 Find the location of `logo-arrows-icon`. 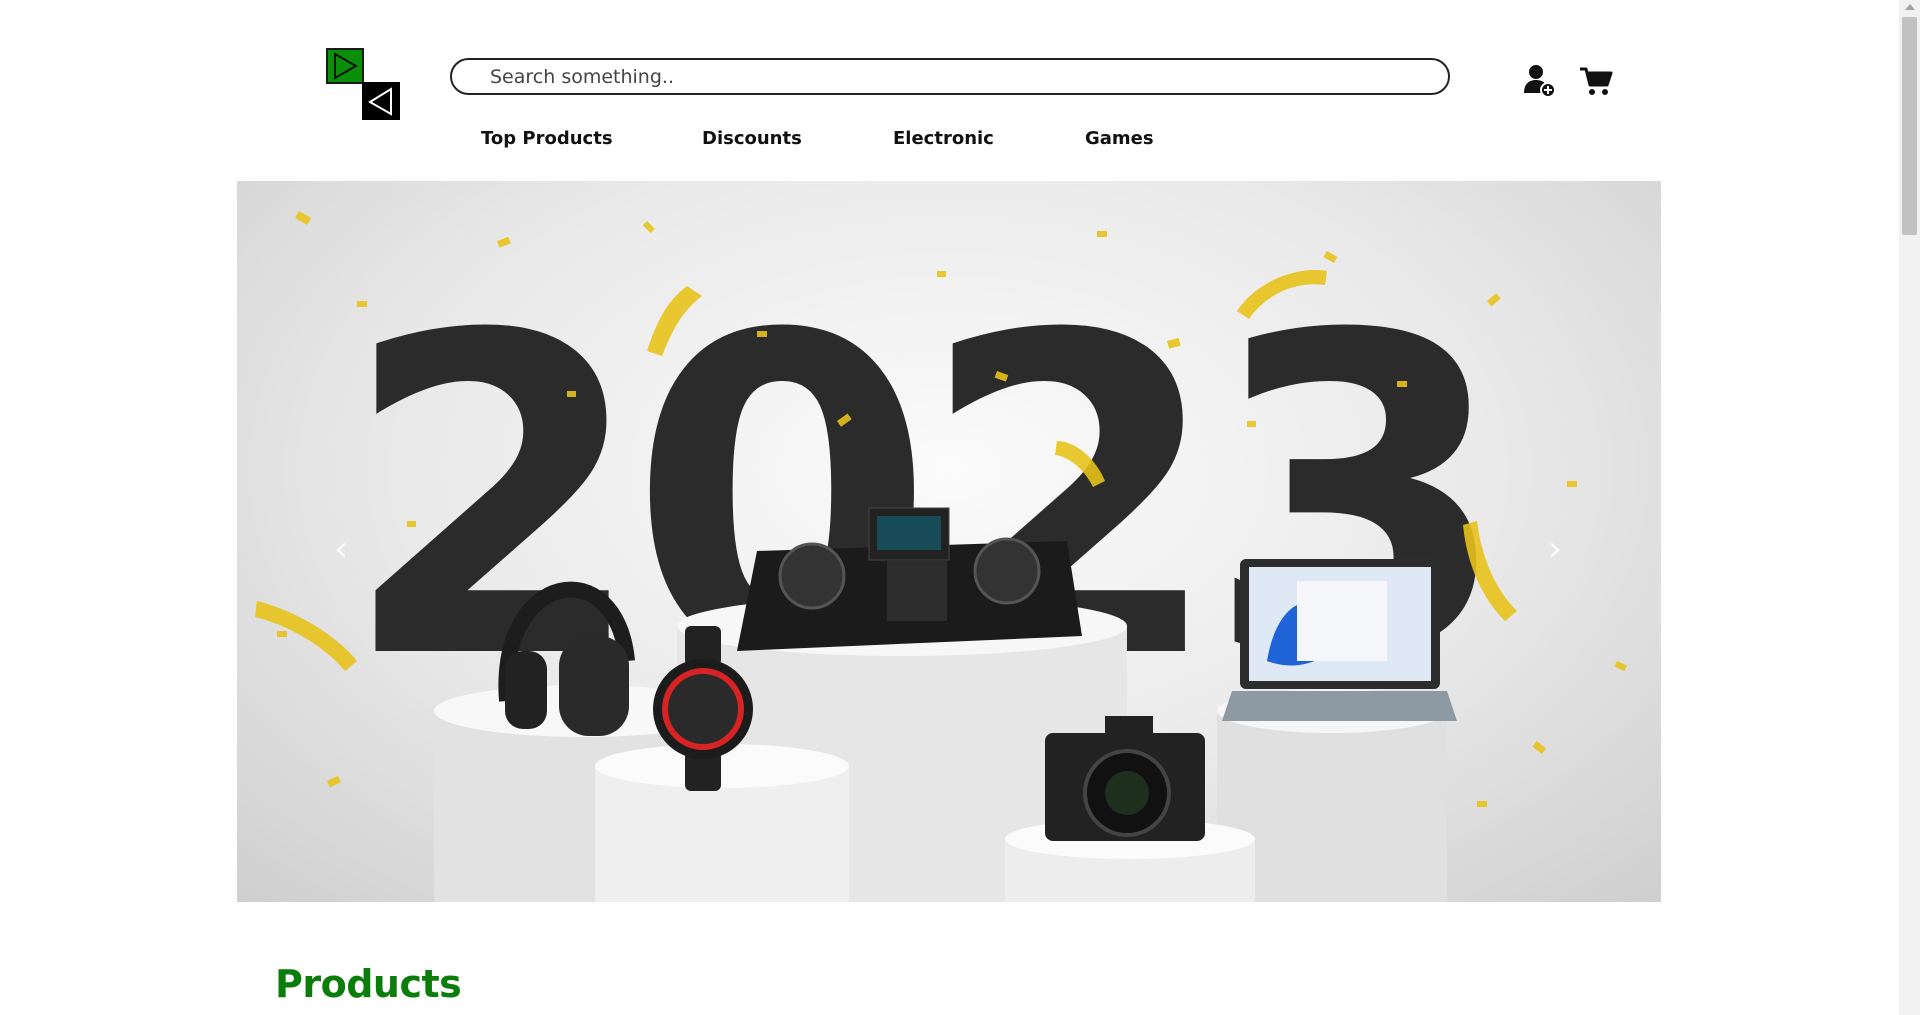

logo-arrows-icon is located at coordinates (363, 84).